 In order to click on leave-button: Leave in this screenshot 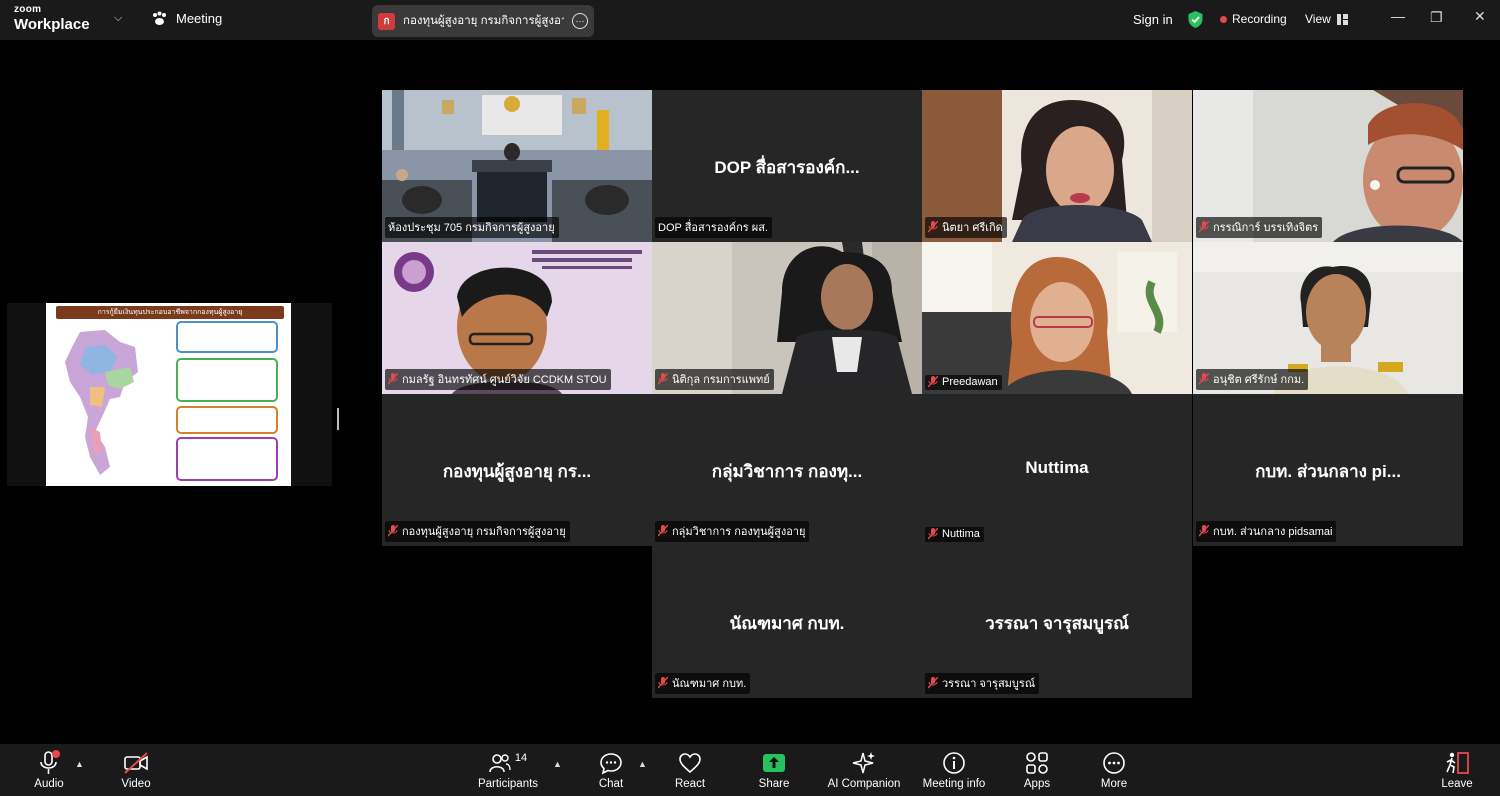, I will do `click(1457, 770)`.